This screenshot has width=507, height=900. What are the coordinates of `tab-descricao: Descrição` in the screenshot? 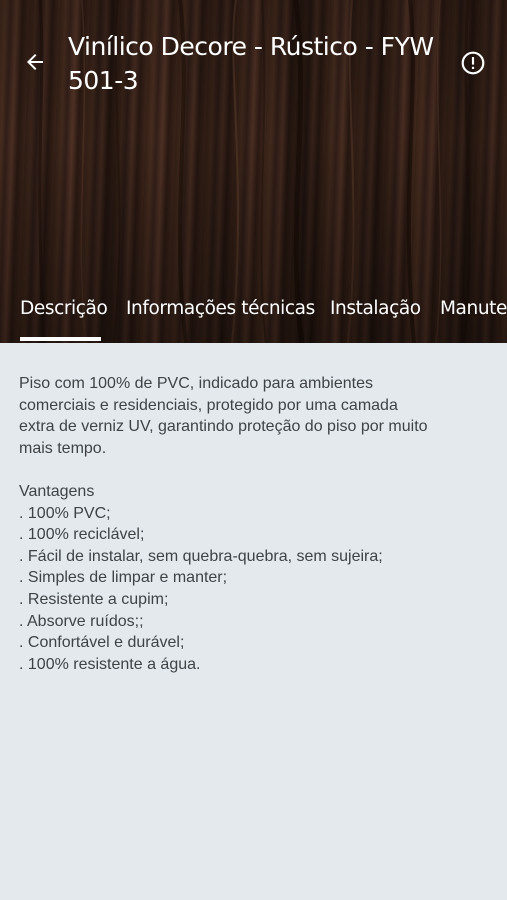 It's located at (64, 308).